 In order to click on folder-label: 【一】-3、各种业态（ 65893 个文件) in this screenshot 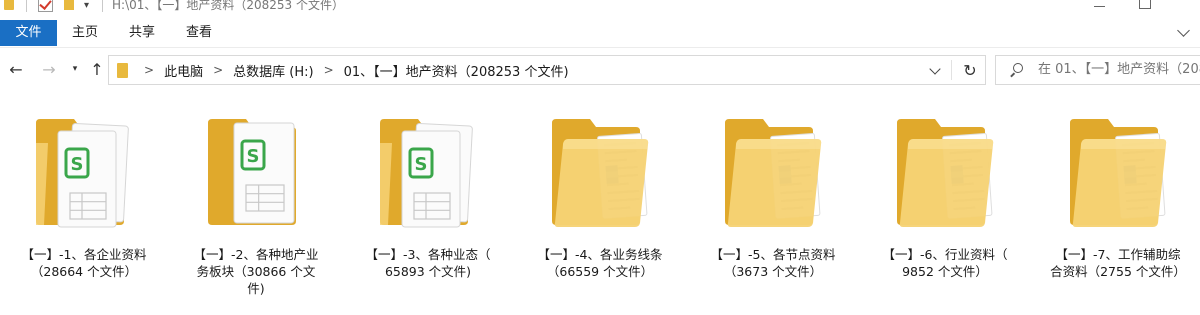, I will do `click(428, 263)`.